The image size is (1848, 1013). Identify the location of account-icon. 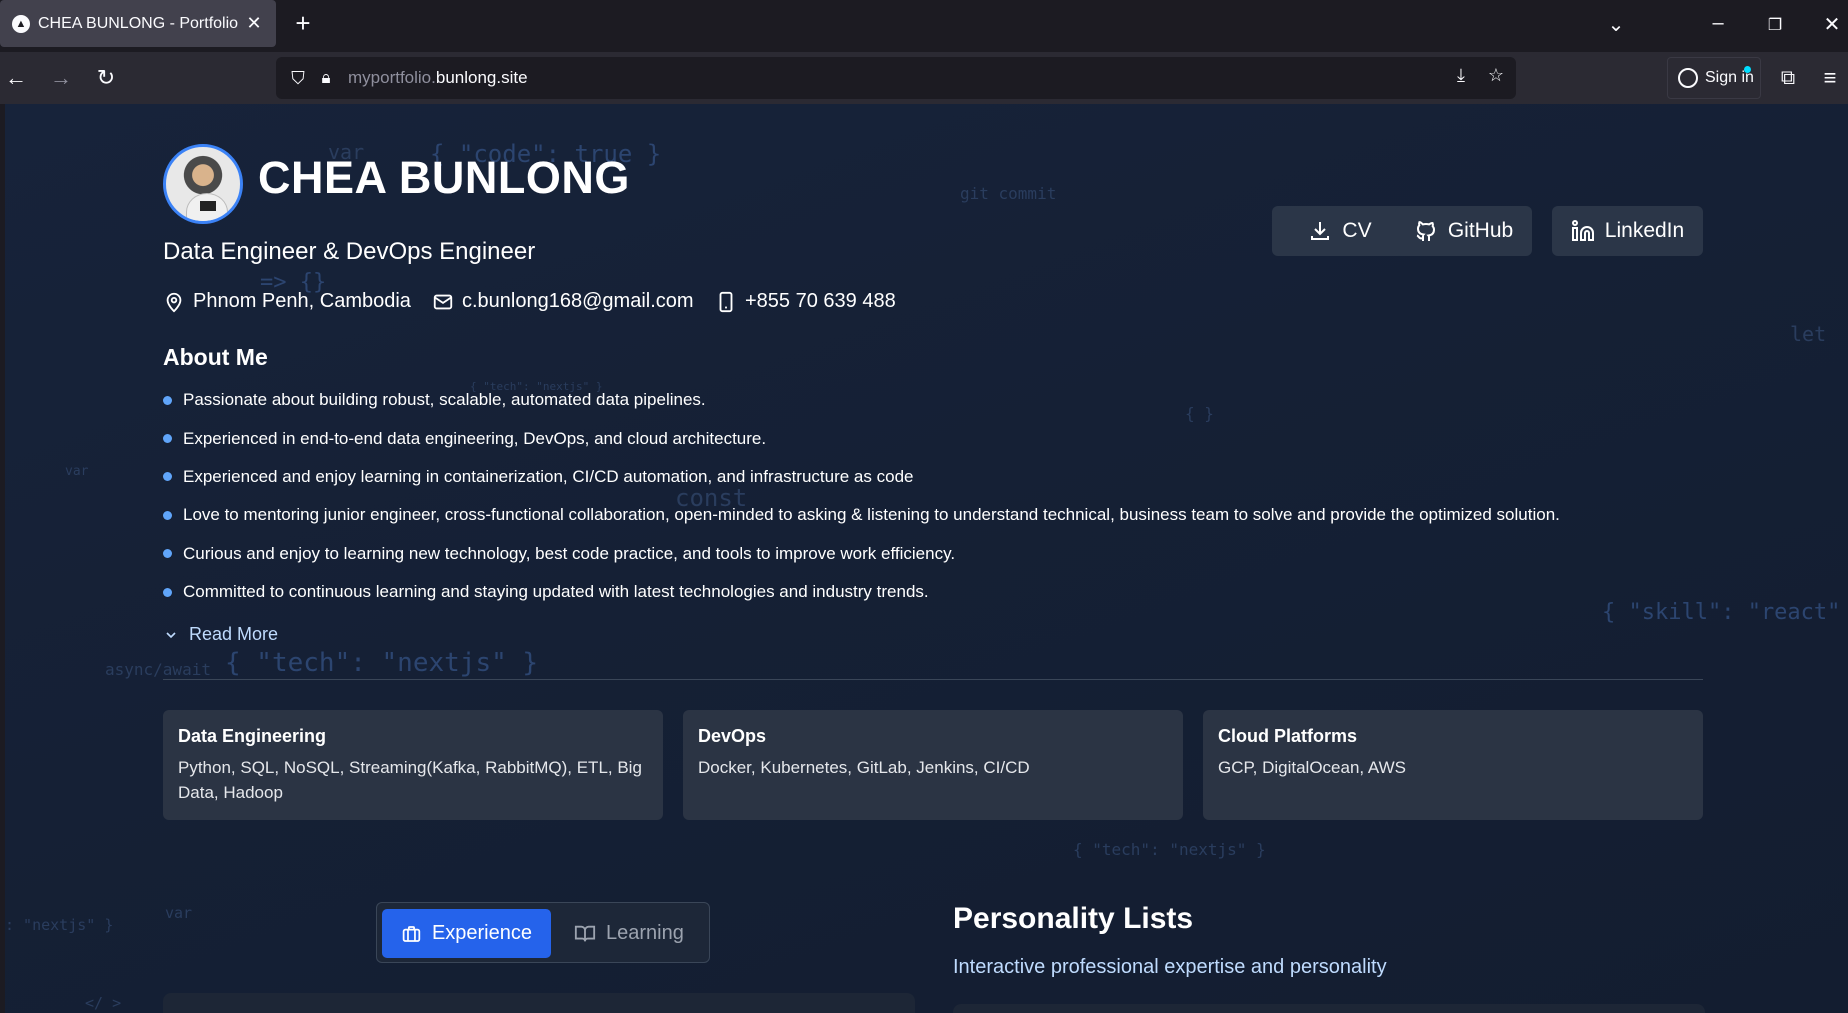
(1688, 78).